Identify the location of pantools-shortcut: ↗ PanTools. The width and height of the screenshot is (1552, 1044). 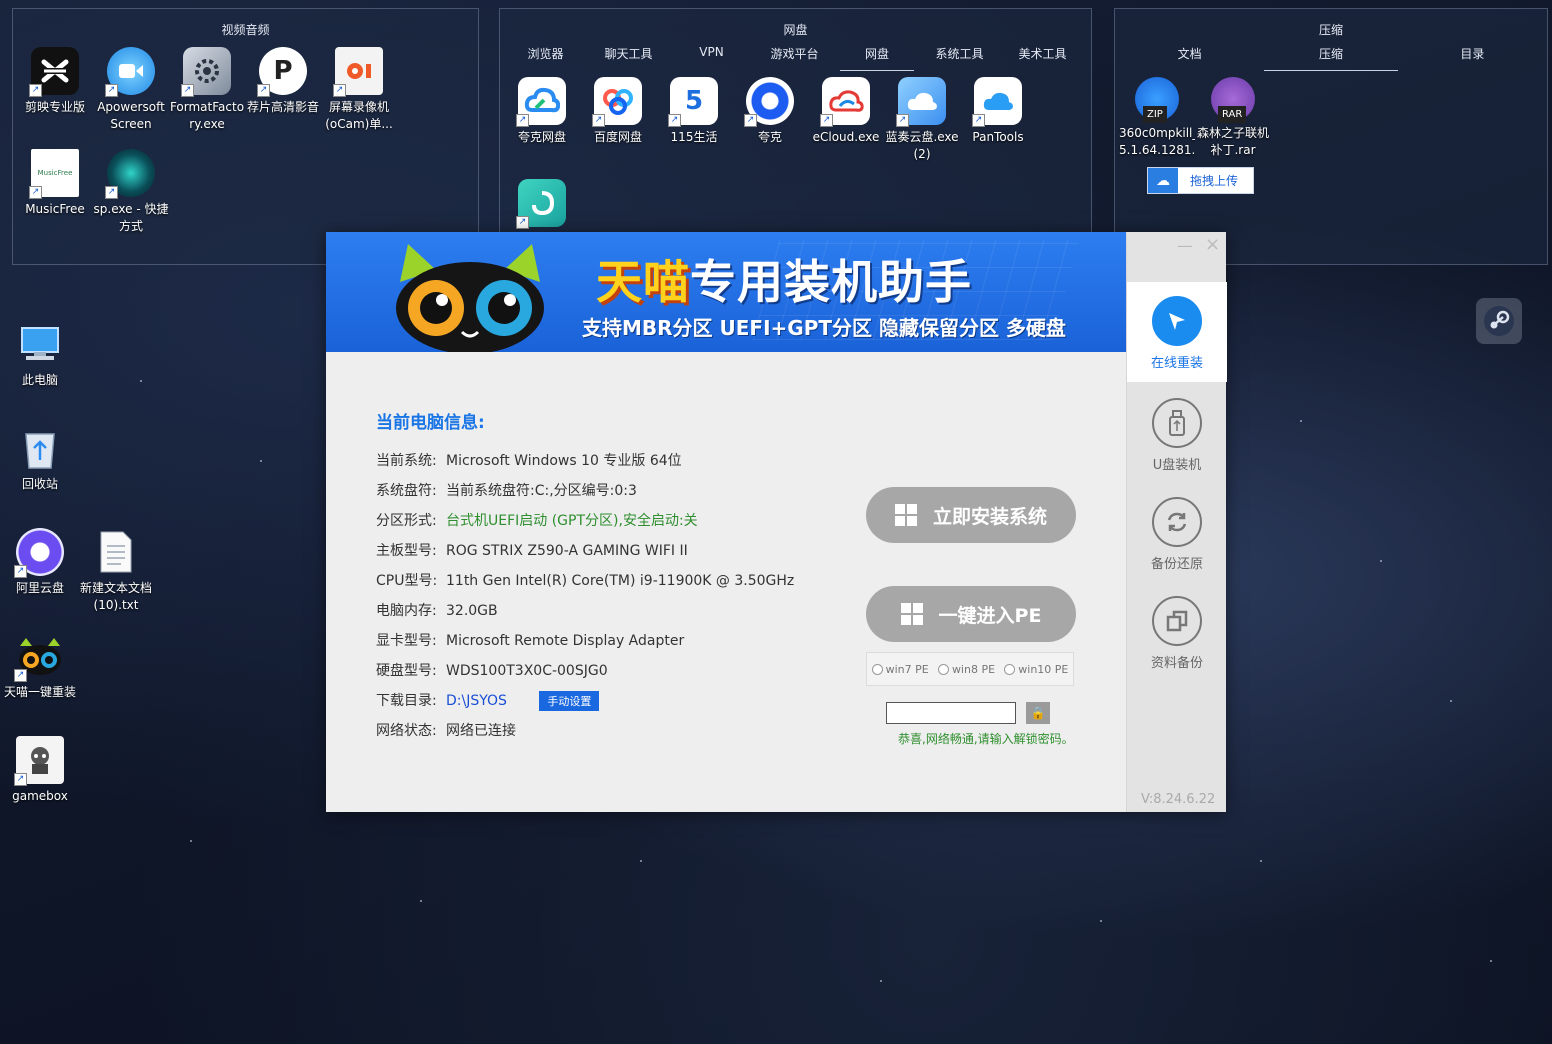
(998, 111).